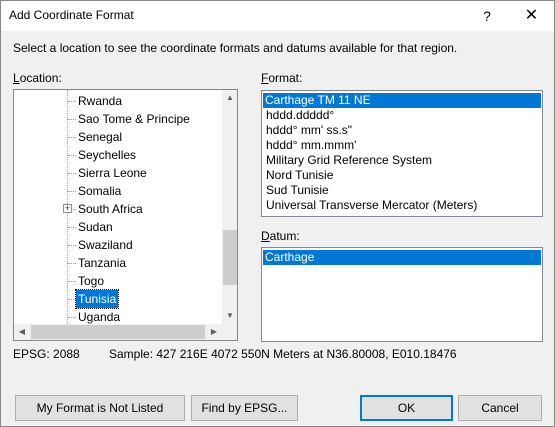 The image size is (555, 427). I want to click on epsg-code: EPSG: 2088, so click(46, 354).